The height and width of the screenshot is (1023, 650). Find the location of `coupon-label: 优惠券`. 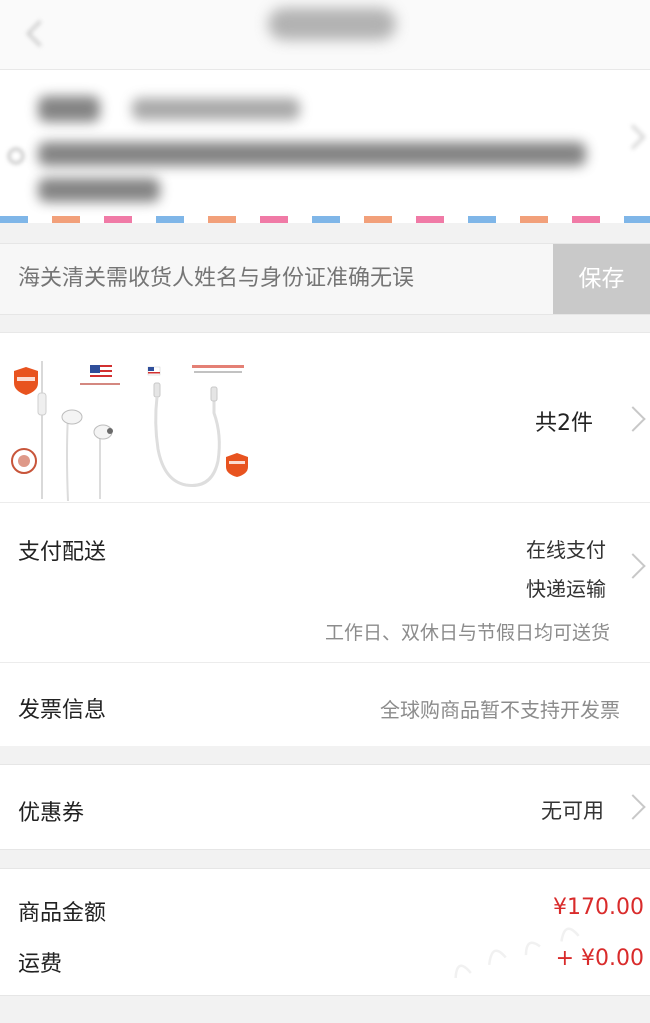

coupon-label: 优惠券 is located at coordinates (51, 813).